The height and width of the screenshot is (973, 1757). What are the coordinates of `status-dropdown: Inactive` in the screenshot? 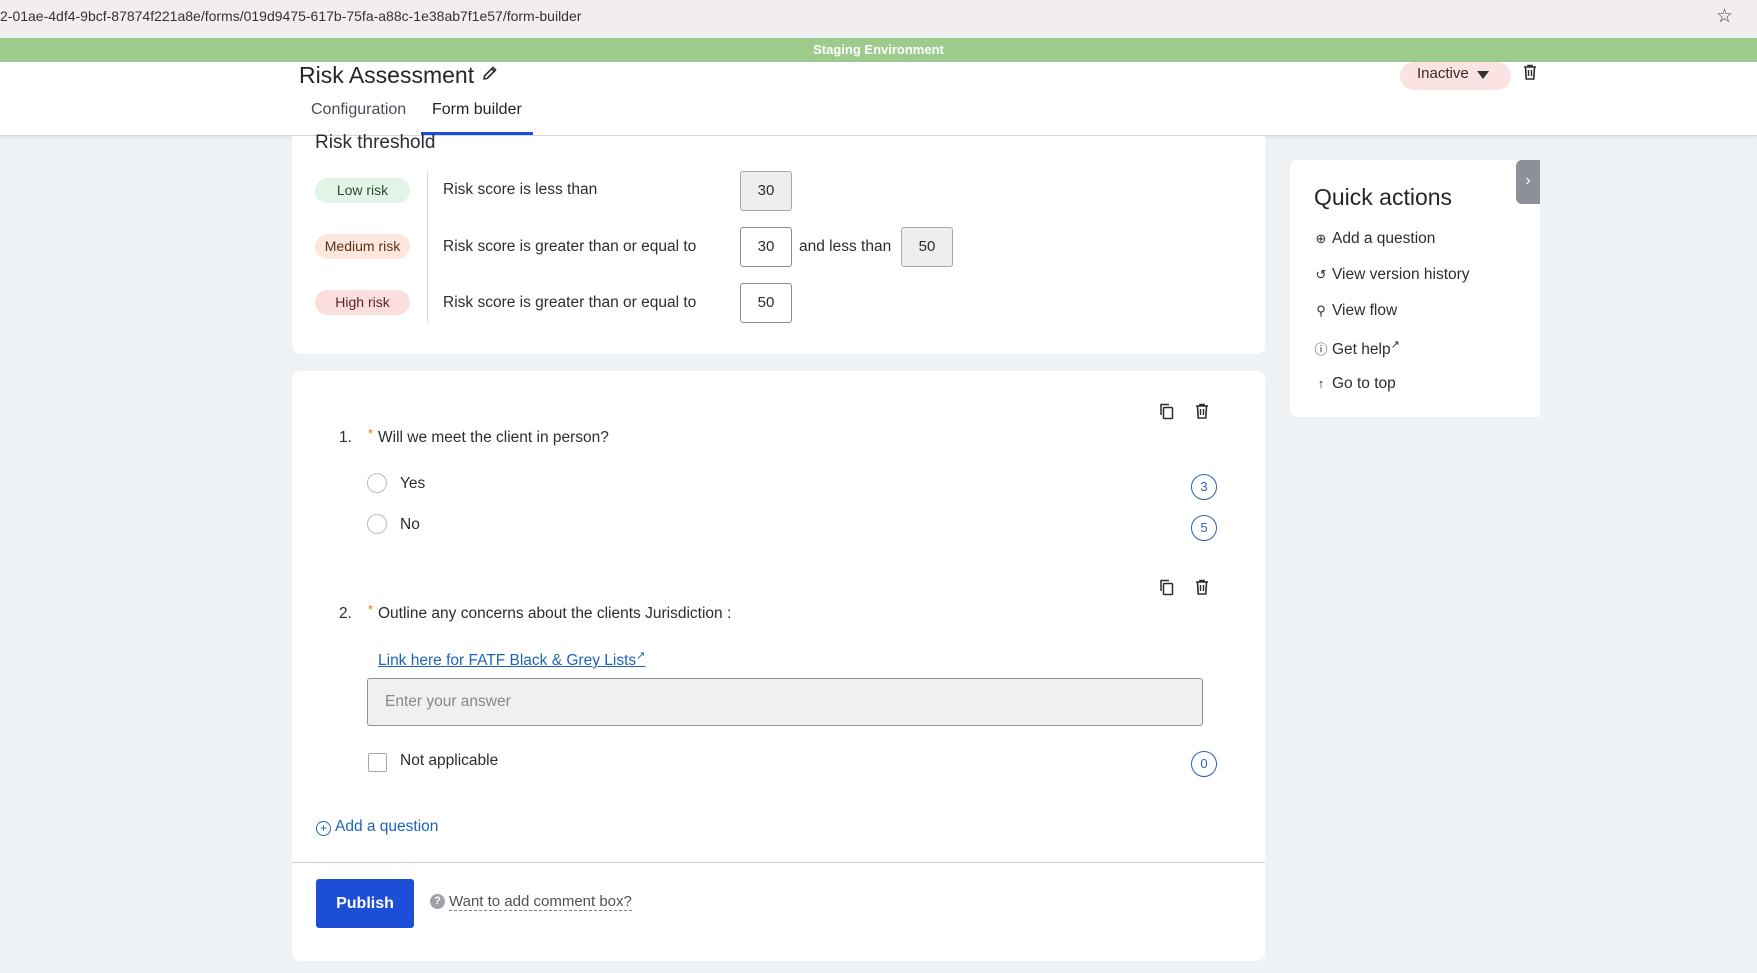 It's located at (1455, 76).